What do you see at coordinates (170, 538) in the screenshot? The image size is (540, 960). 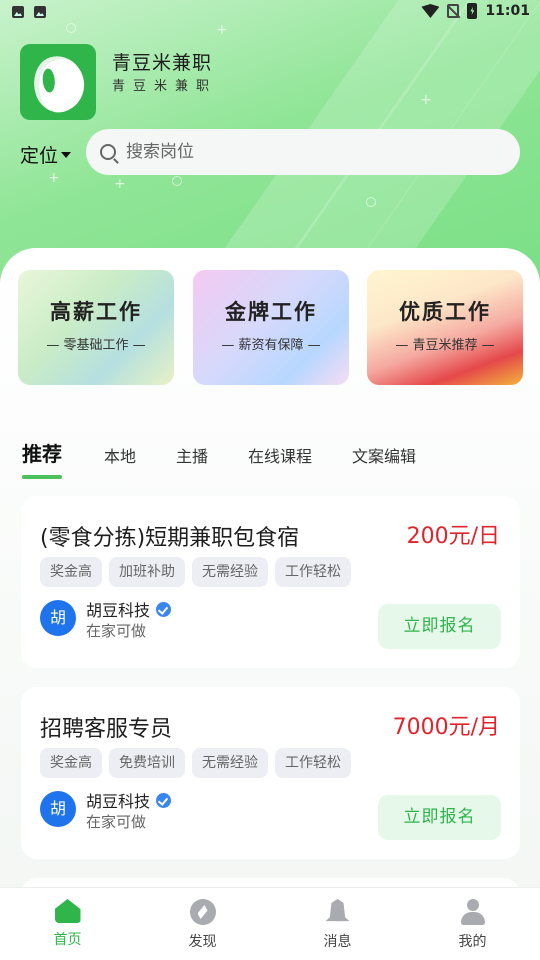 I see `job-title: (零食分拣)短期兼职包食宿` at bounding box center [170, 538].